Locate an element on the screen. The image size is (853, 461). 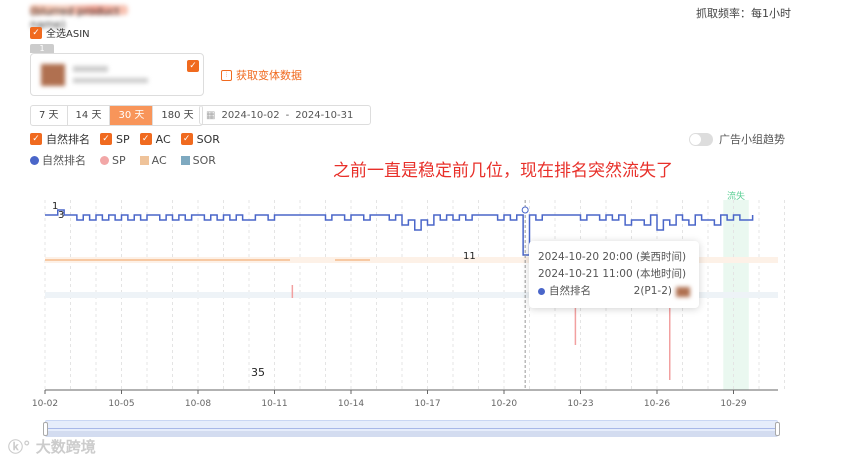
brand-logo-icon: ⓚ° is located at coordinates (19, 447).